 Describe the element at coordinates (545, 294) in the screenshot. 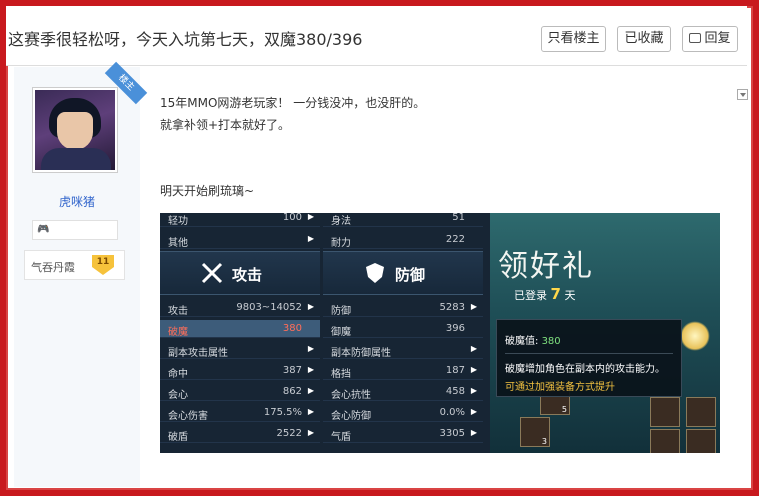

I see `login-days: 已登录 7 天` at that location.